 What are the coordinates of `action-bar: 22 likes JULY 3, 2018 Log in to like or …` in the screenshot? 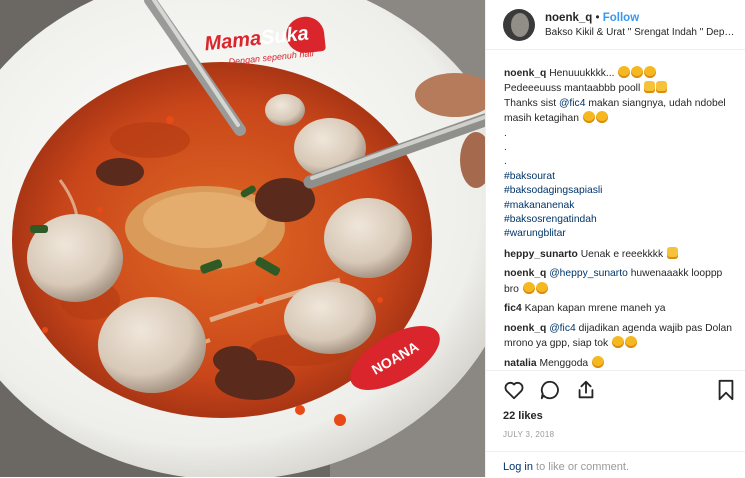 It's located at (615, 423).